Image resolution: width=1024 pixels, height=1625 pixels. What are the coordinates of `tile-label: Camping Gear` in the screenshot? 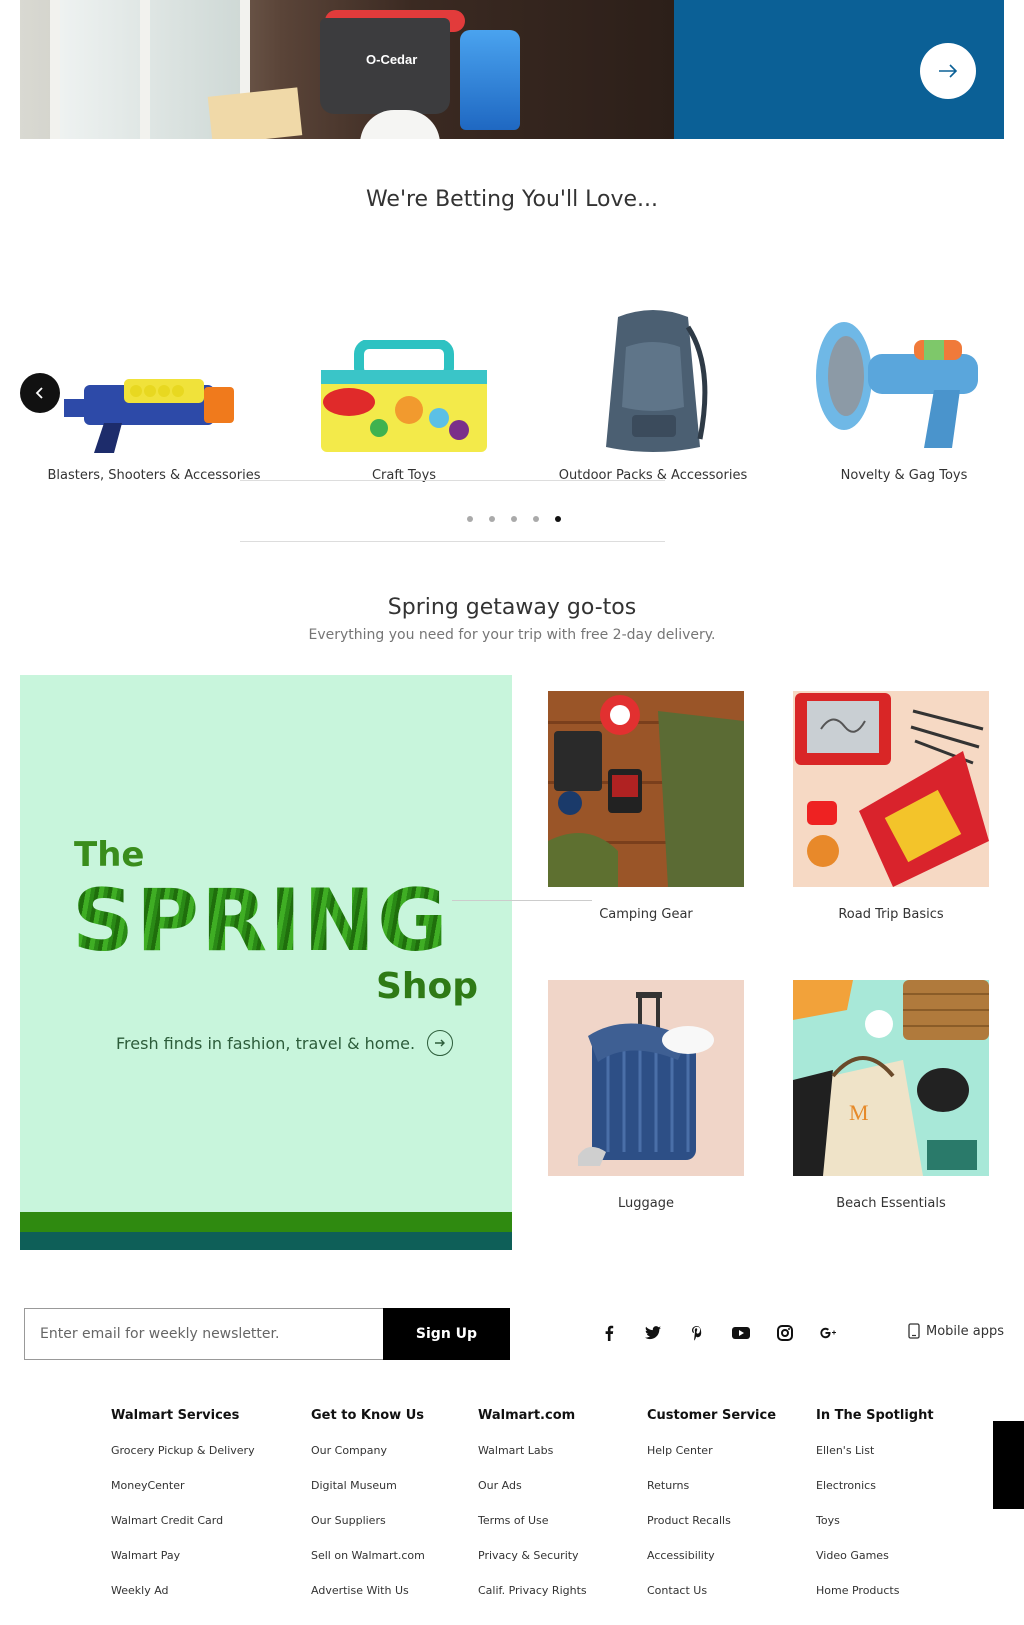 It's located at (646, 914).